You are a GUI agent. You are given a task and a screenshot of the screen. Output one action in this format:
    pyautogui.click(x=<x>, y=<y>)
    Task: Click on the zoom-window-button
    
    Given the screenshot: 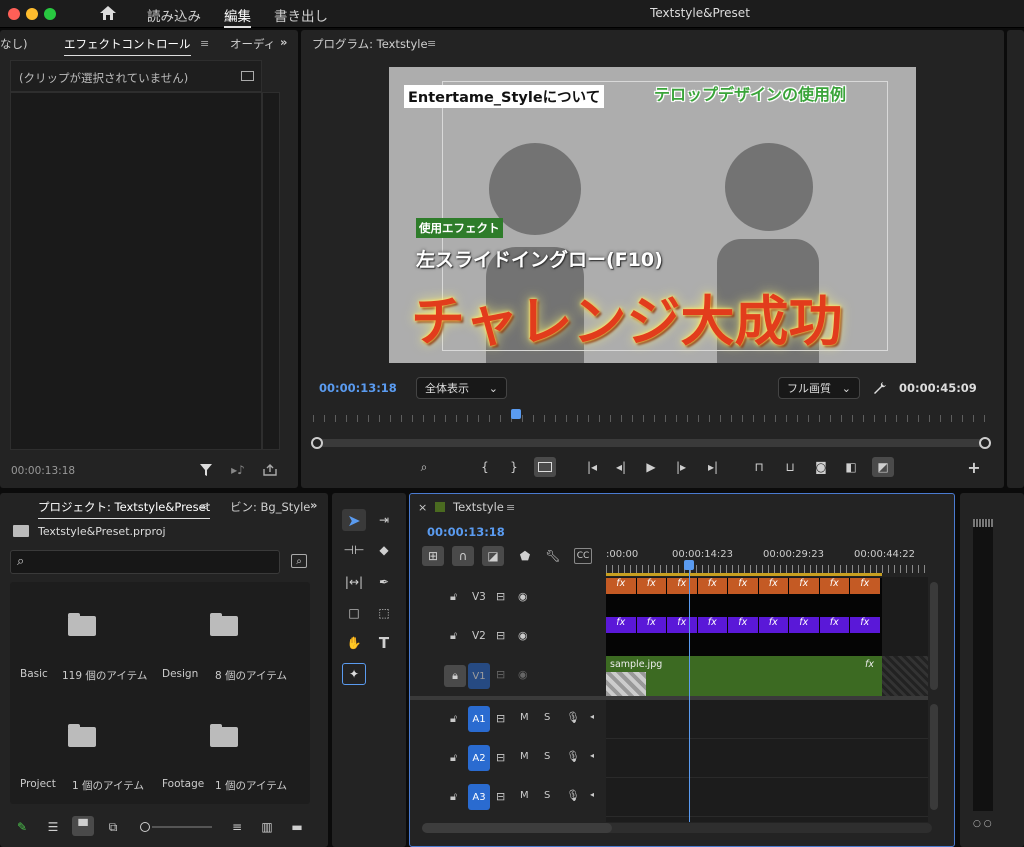 What is the action you would take?
    pyautogui.click(x=50, y=14)
    